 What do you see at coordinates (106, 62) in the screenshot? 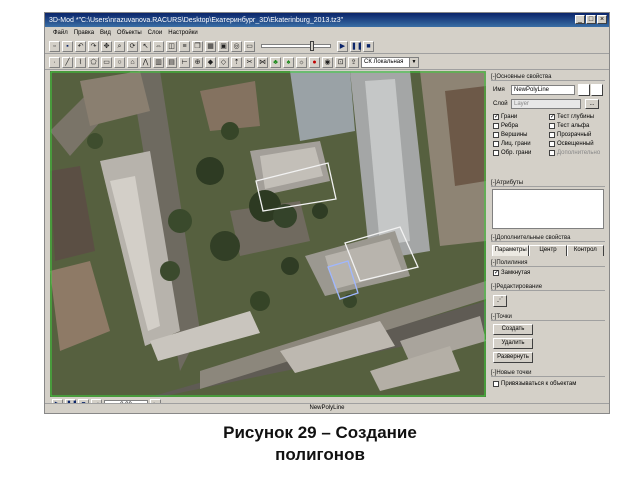
I see `rectangle-tool-icon: ▭` at bounding box center [106, 62].